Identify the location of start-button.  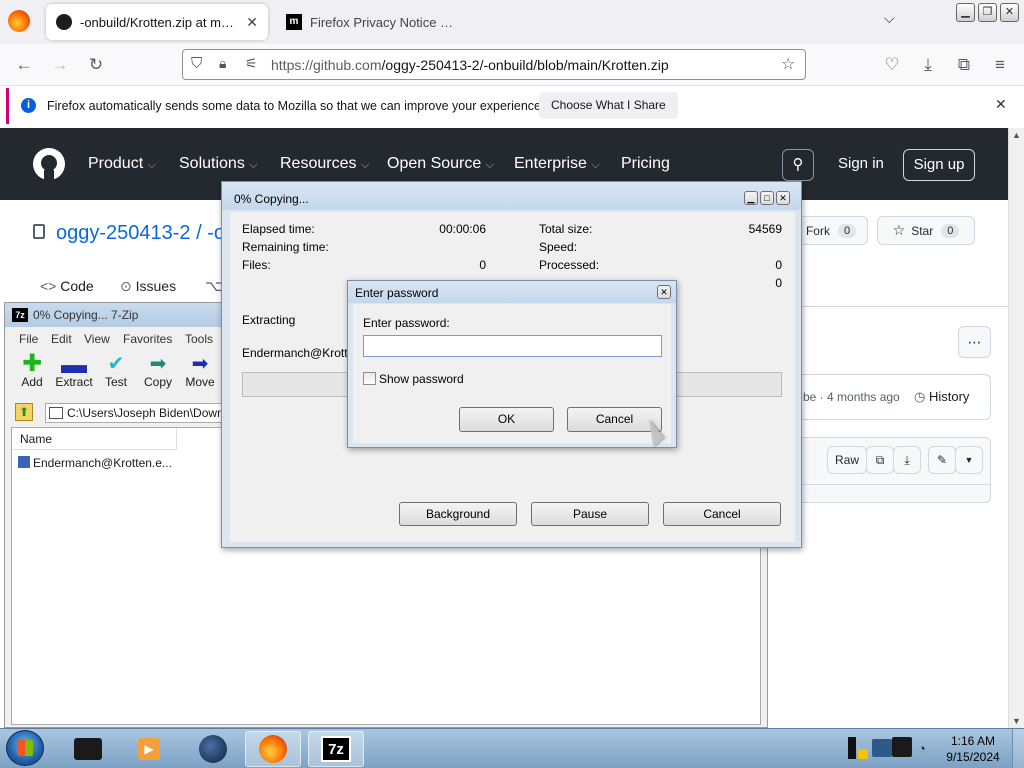
(25, 748).